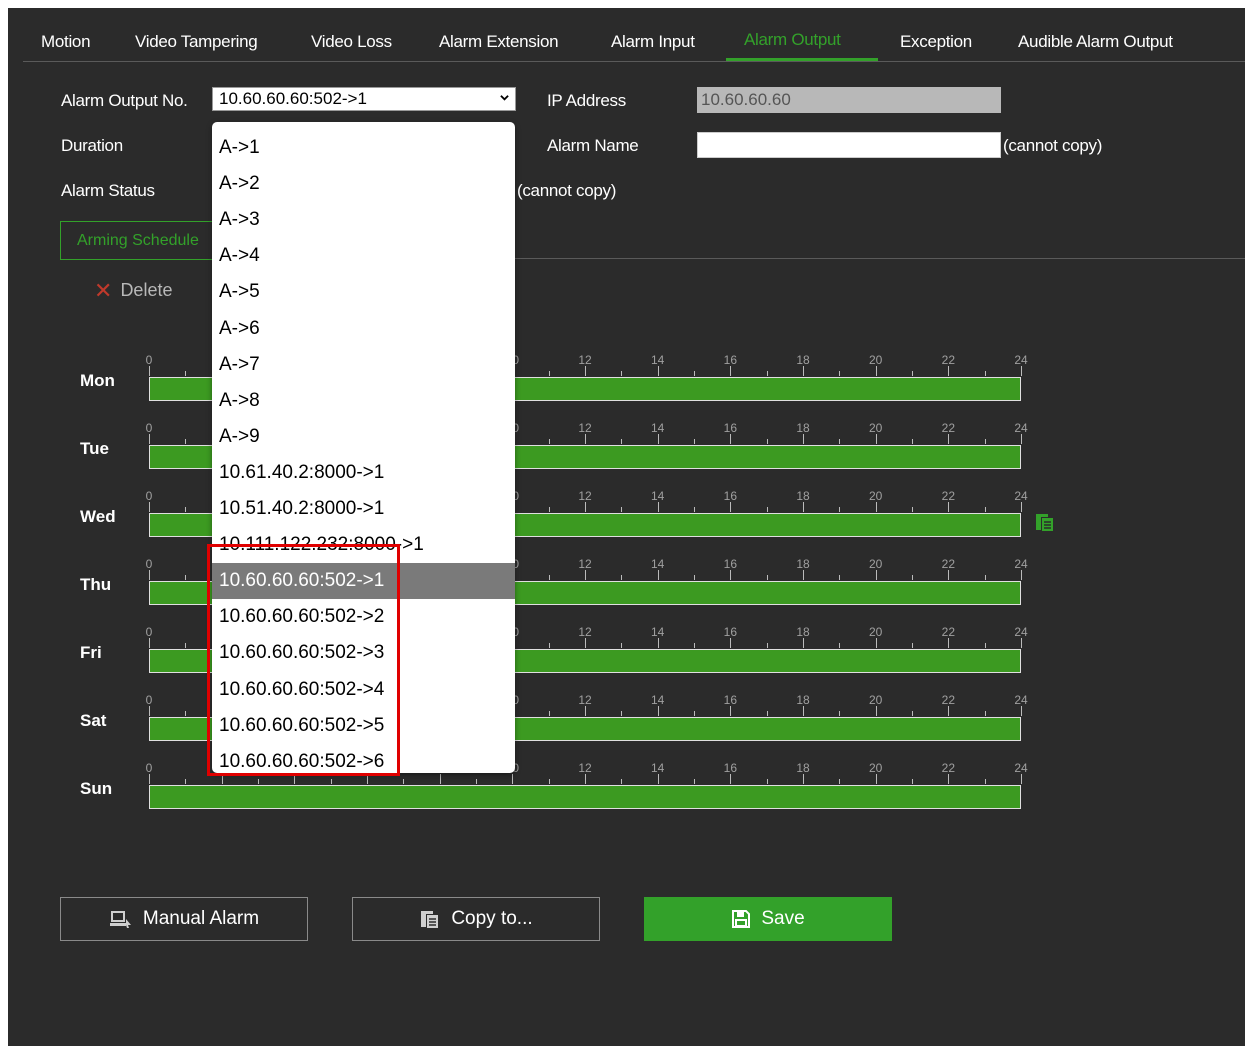 This screenshot has width=1245, height=1046. Describe the element at coordinates (363, 509) in the screenshot. I see `dropdown-option: 10.51.40.2:8000->1` at that location.